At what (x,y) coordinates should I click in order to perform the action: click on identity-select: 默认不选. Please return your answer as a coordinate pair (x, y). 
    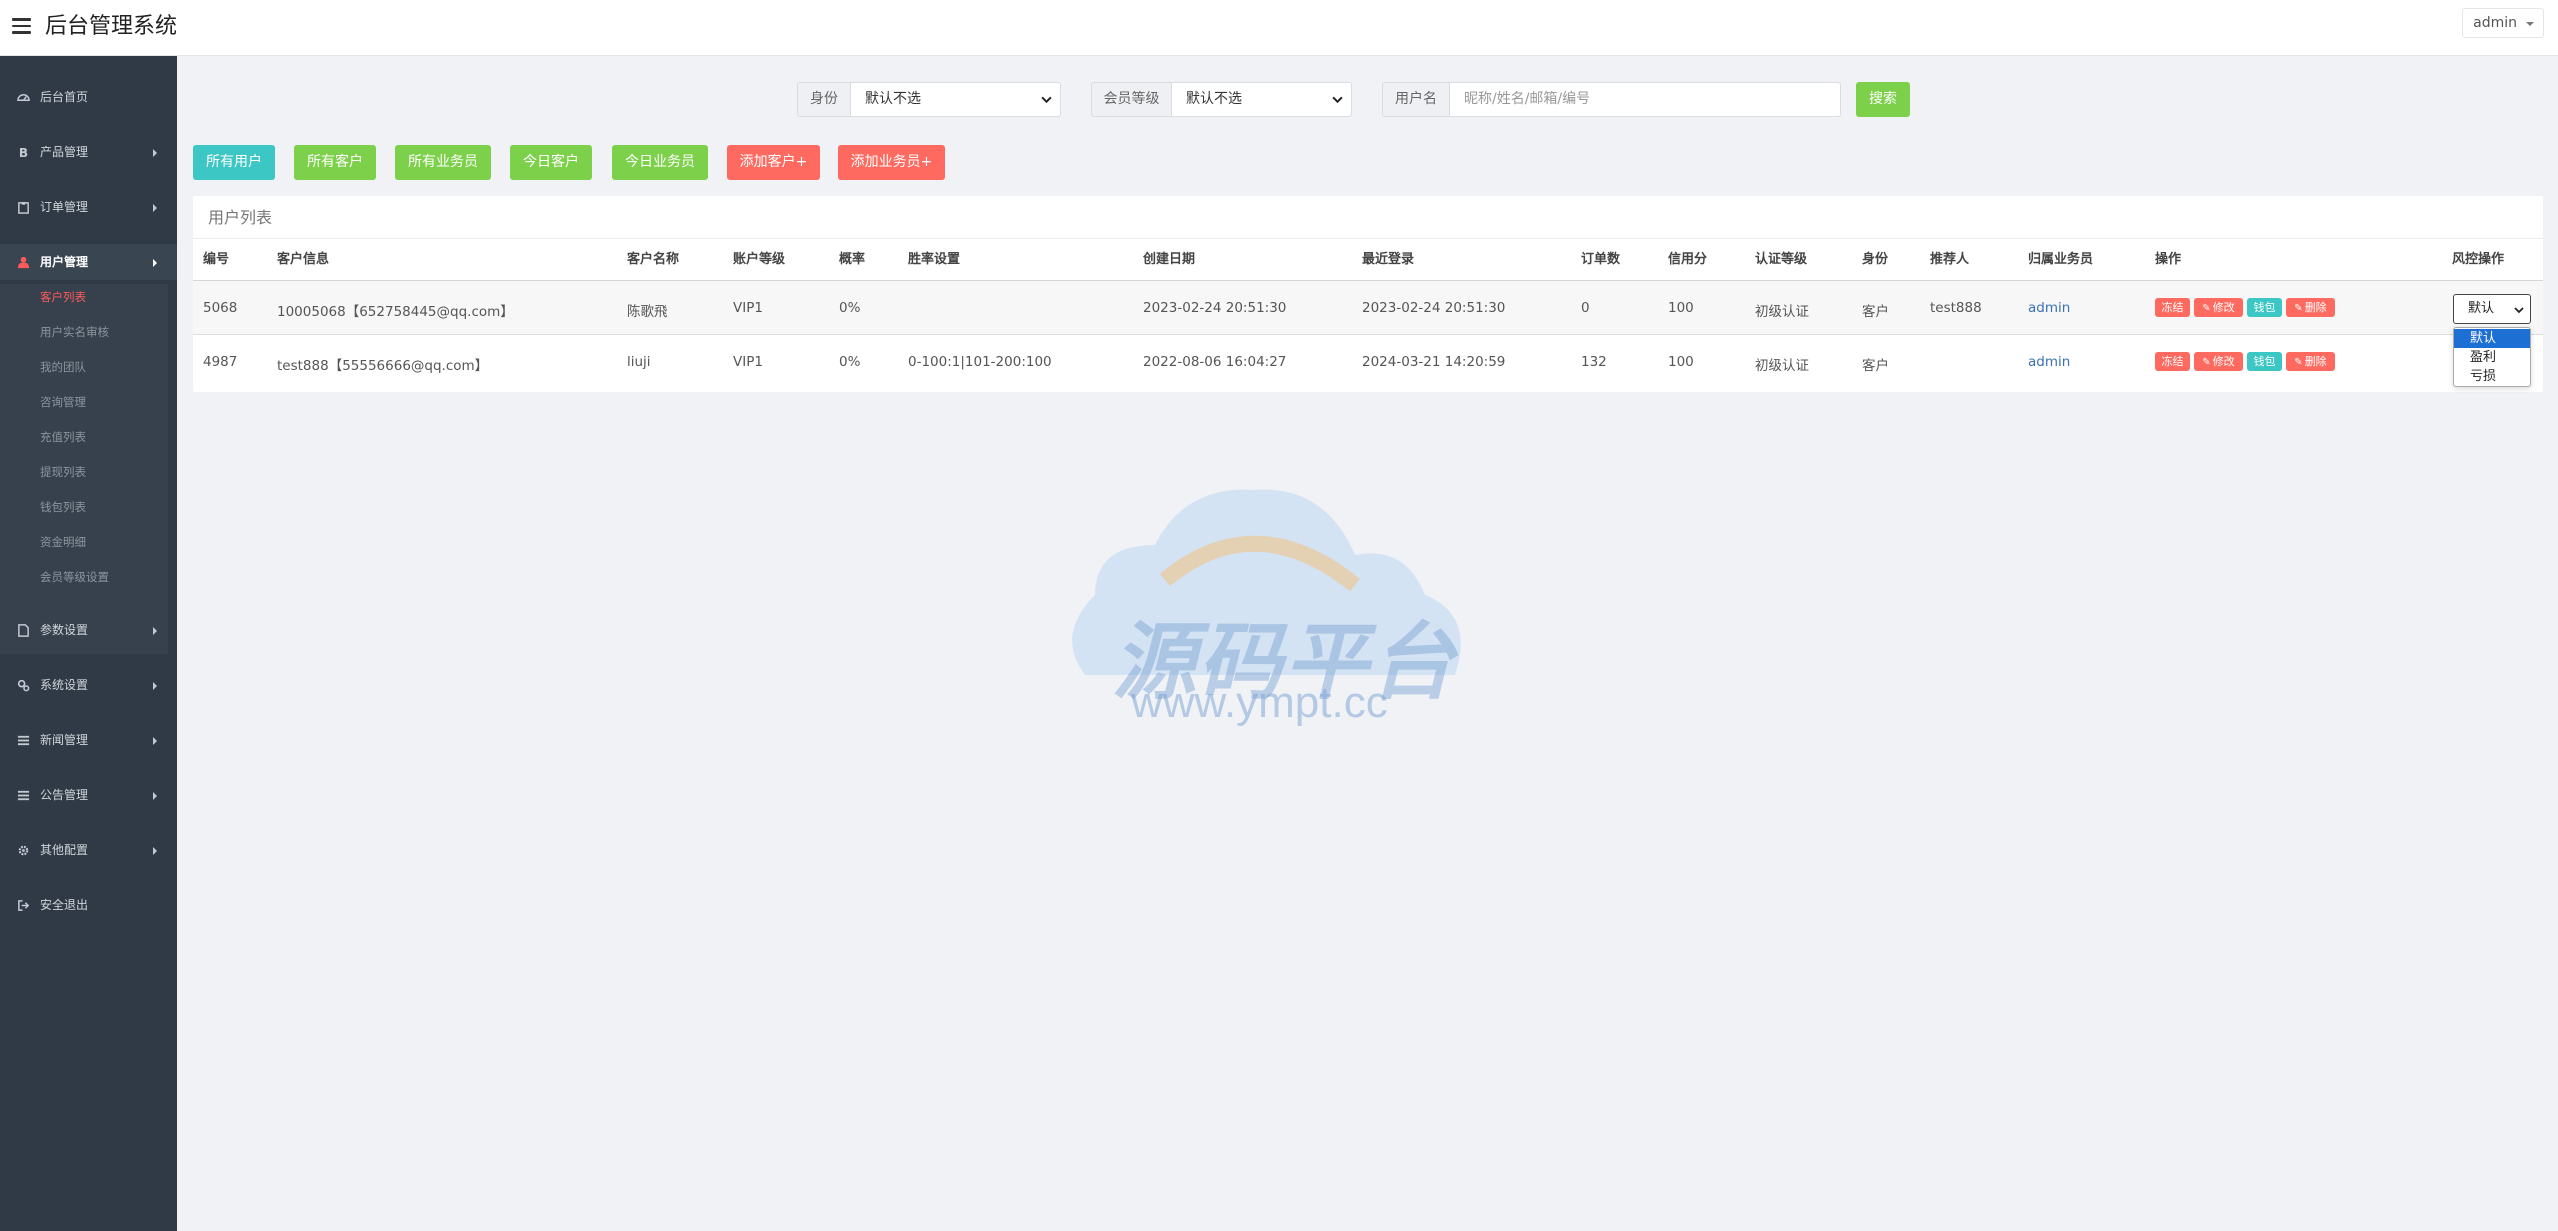
    Looking at the image, I should click on (955, 99).